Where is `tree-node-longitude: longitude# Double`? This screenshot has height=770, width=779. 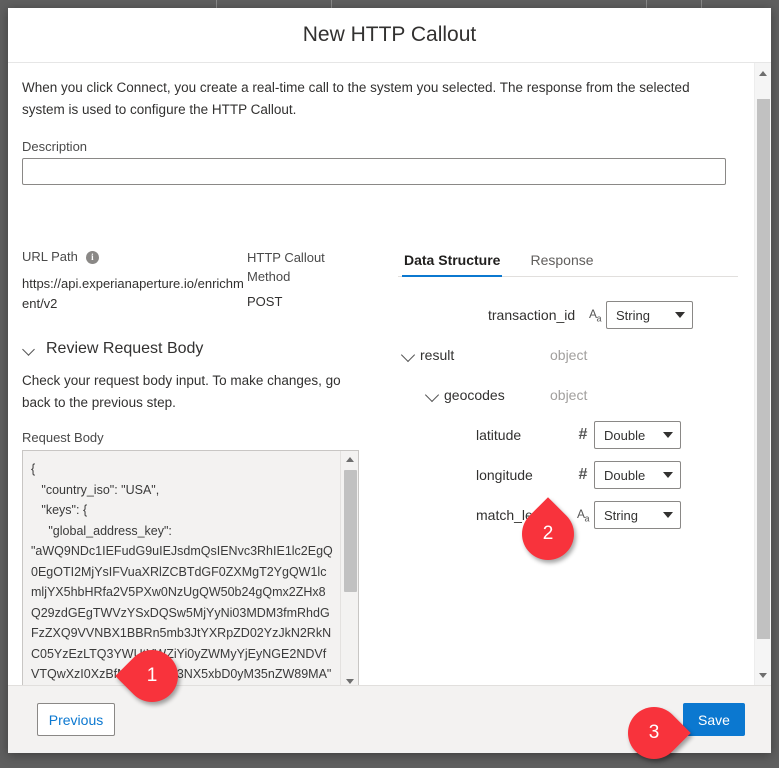
tree-node-longitude: longitude# Double is located at coordinates (568, 475).